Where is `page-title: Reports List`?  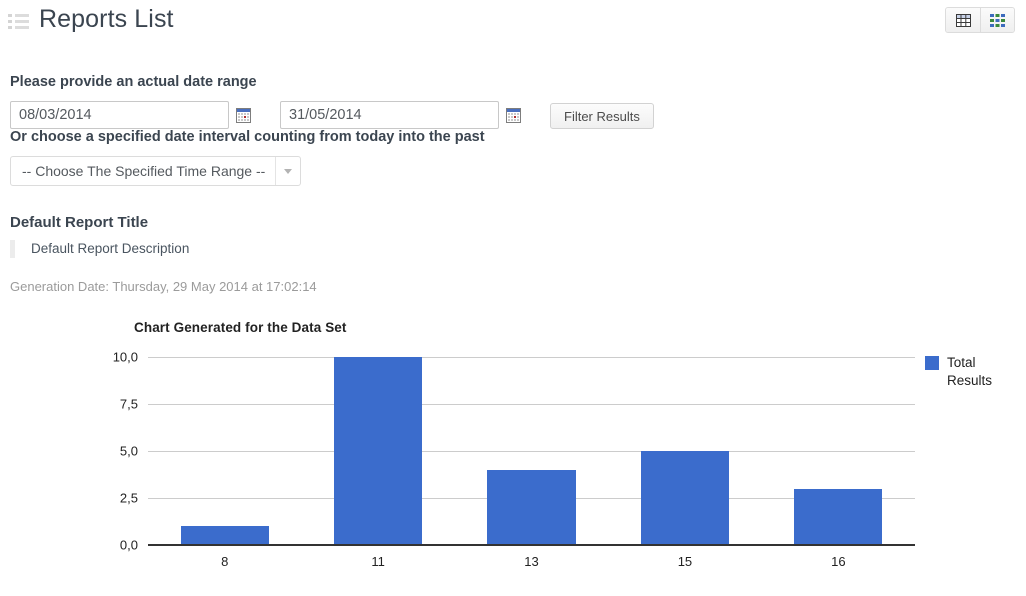 page-title: Reports List is located at coordinates (106, 19).